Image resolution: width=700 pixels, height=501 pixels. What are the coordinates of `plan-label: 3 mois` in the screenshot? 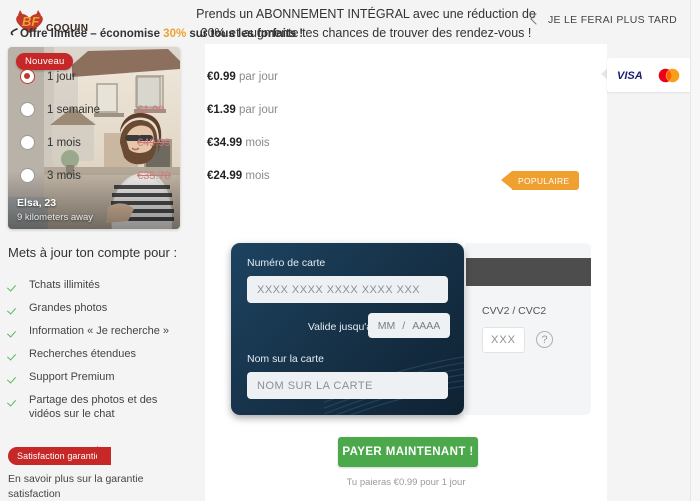 It's located at (64, 175).